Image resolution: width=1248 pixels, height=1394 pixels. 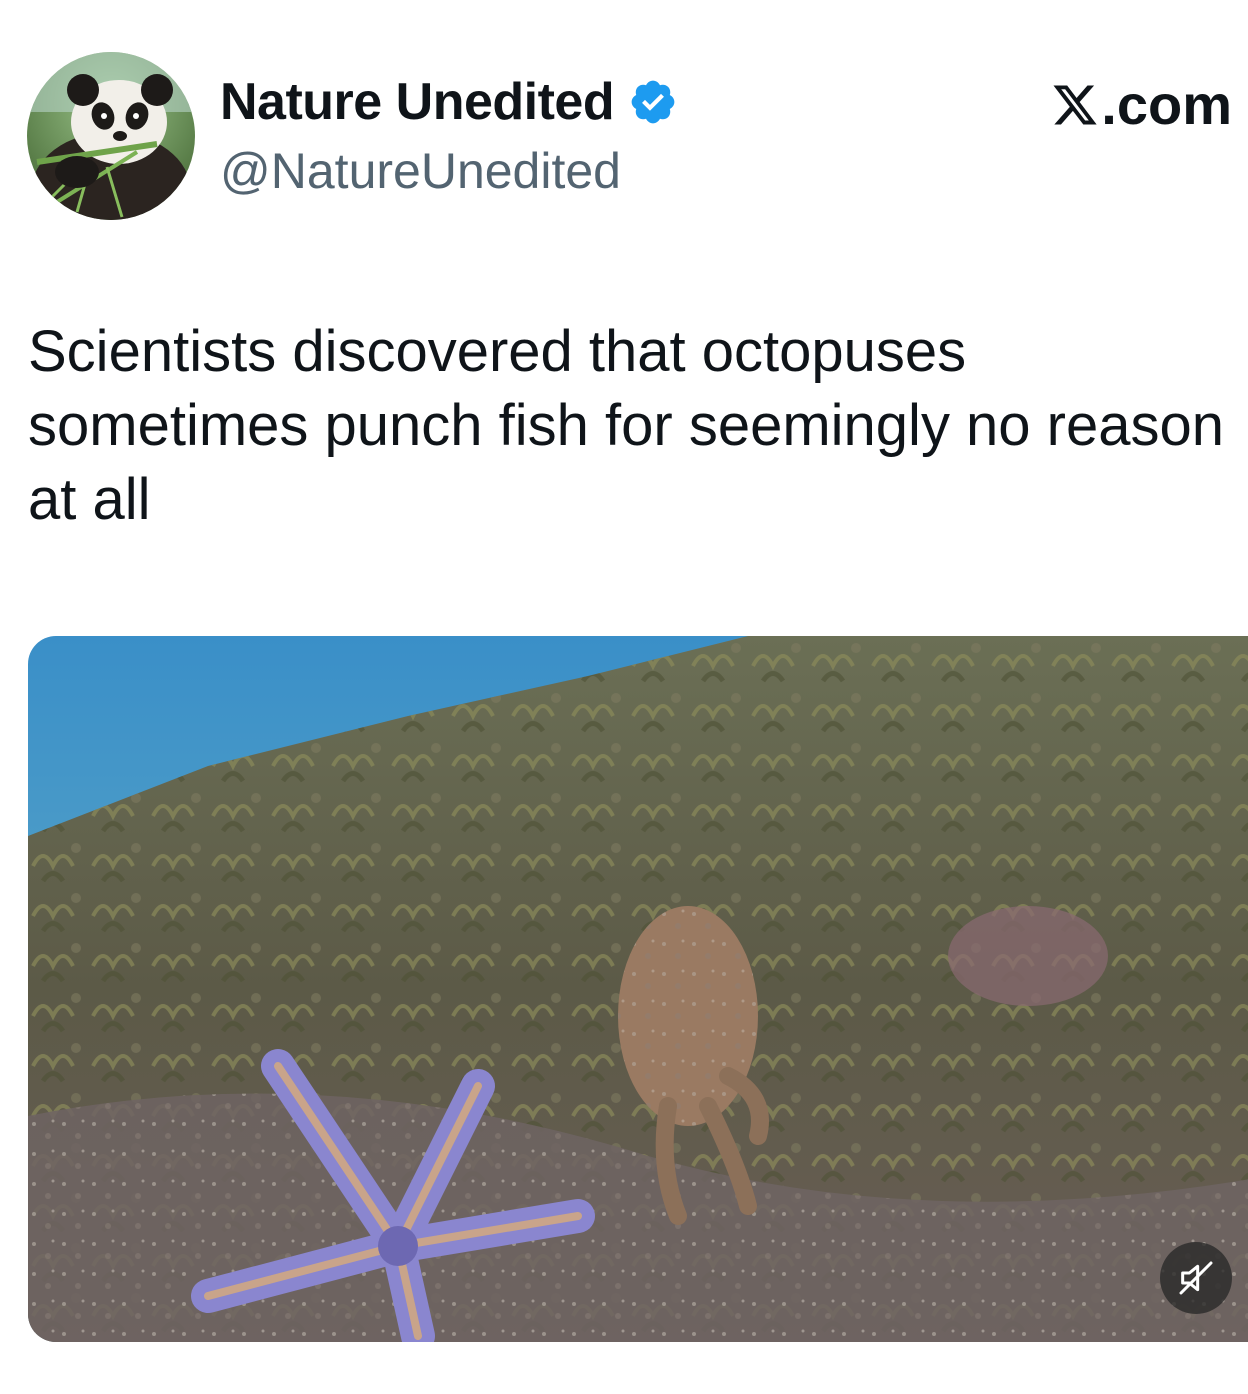 I want to click on avatar, so click(x=111, y=136).